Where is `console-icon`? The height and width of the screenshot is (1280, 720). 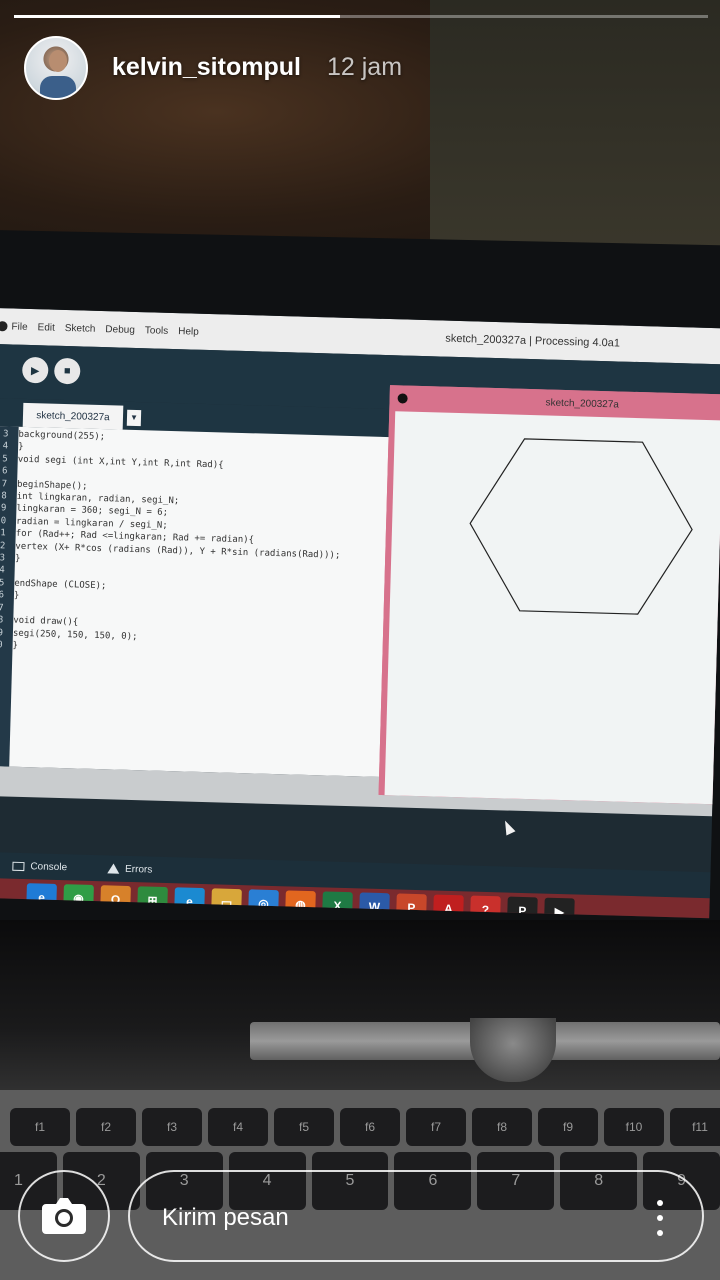 console-icon is located at coordinates (18, 866).